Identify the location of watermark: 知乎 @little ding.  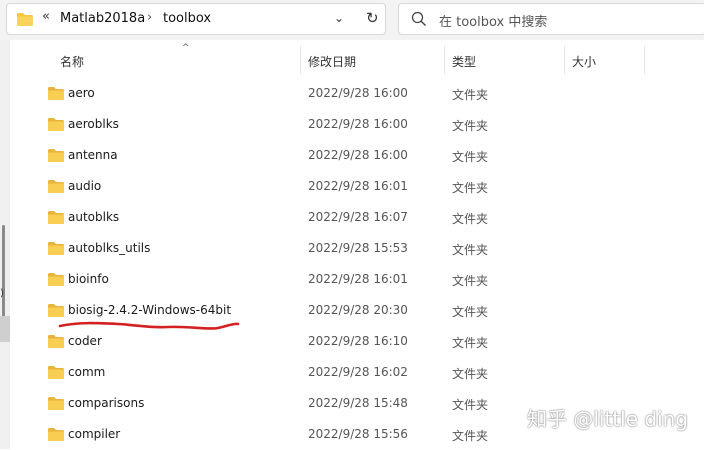
(607, 419).